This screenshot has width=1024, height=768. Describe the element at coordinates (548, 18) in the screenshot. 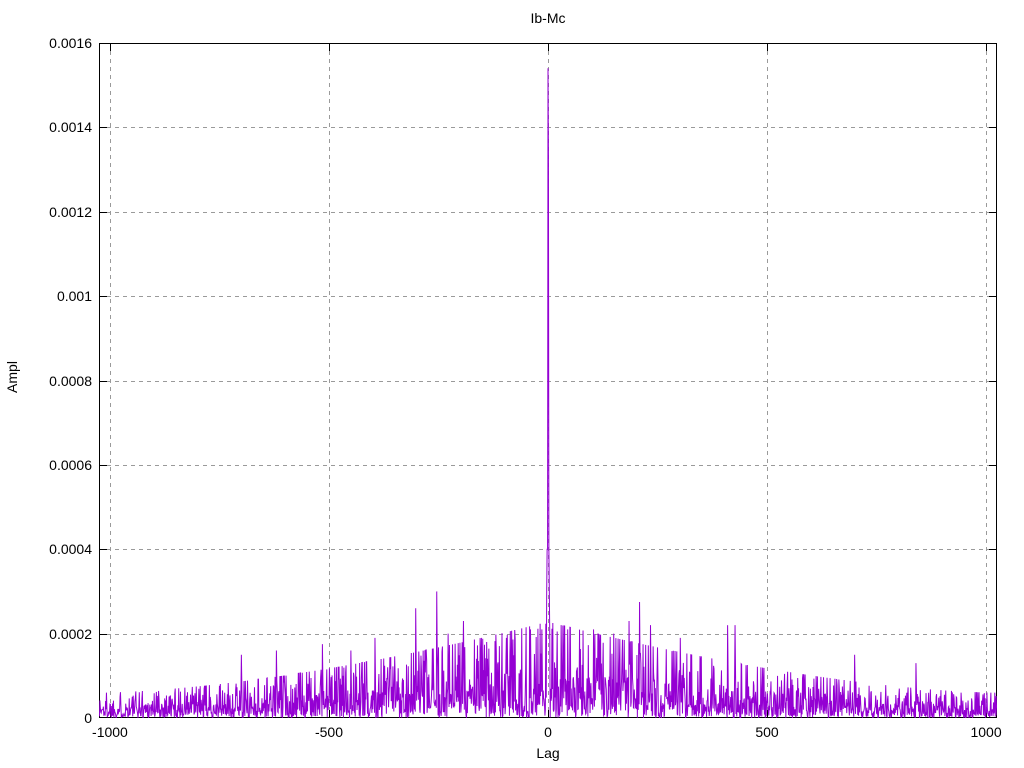

I see `chart-title: Ib-Mc` at that location.